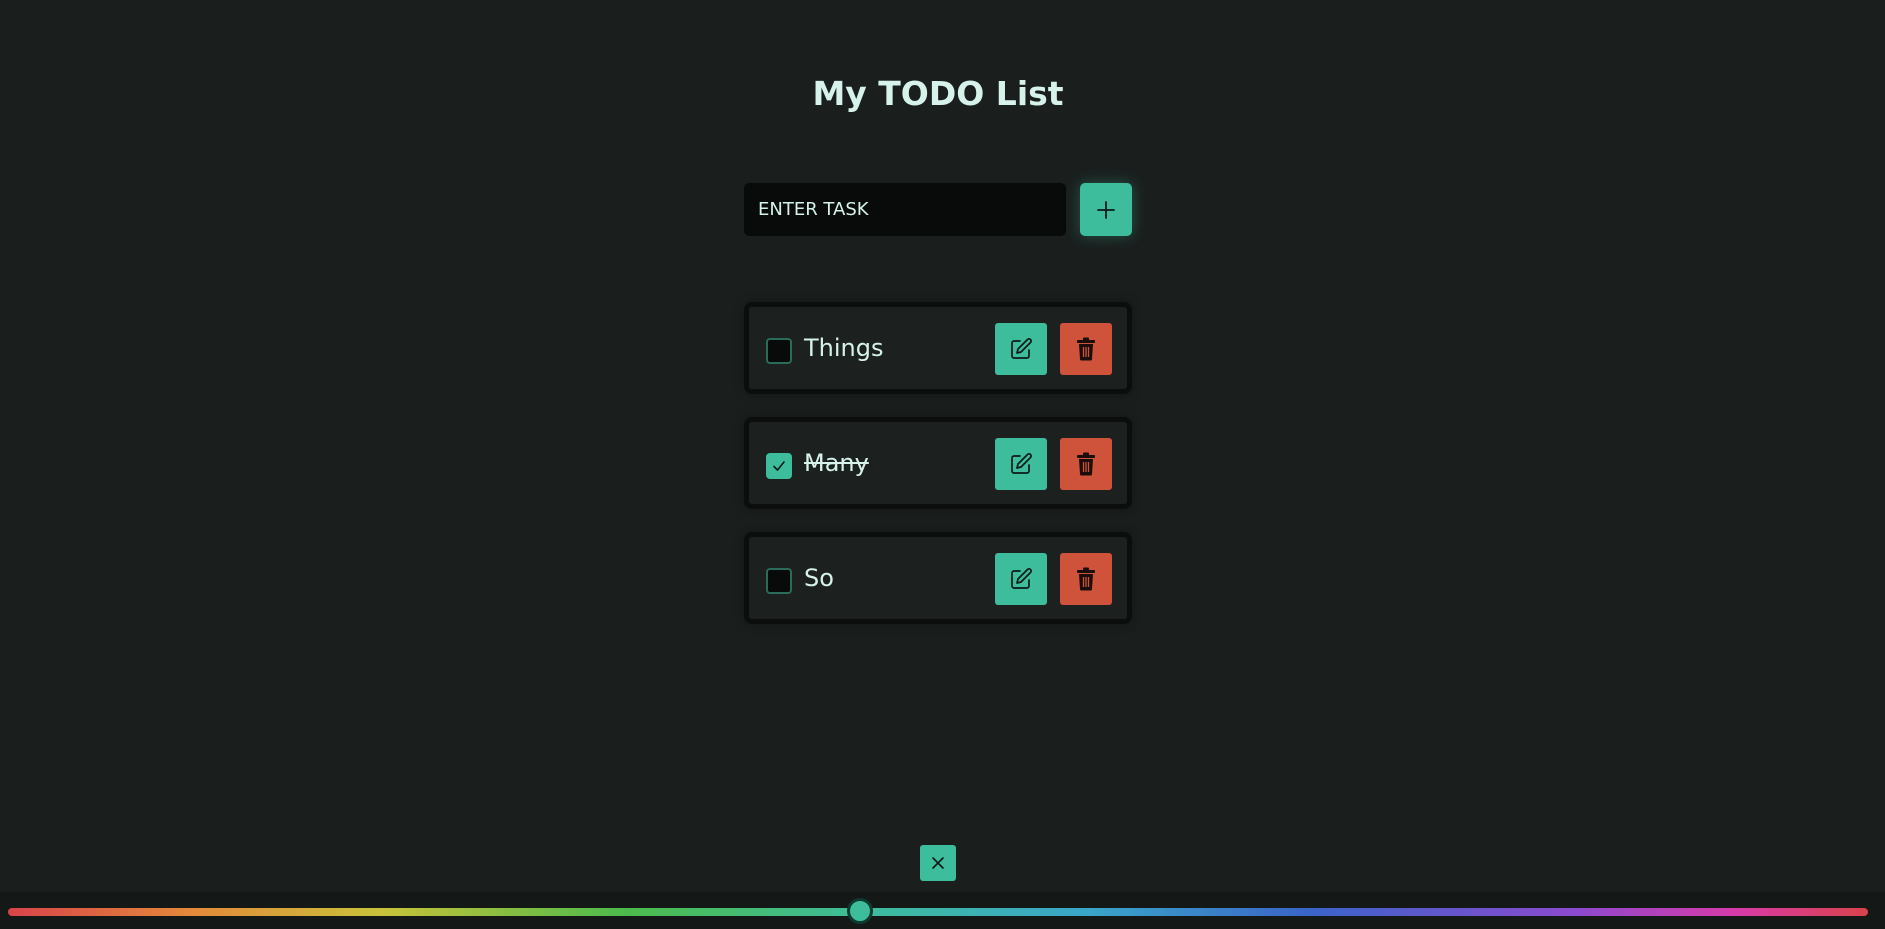 The height and width of the screenshot is (929, 1885). I want to click on hue-slider-thumb, so click(859, 911).